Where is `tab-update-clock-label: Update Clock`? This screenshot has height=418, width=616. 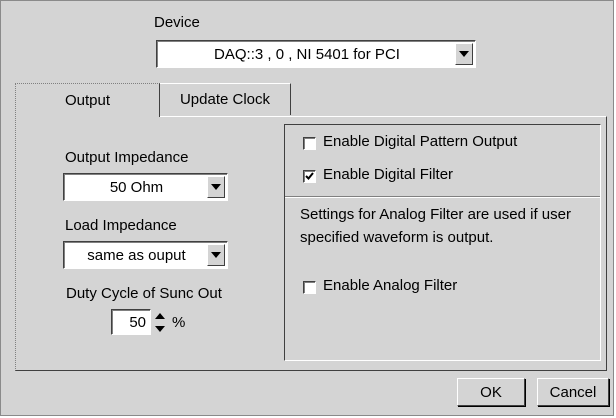 tab-update-clock-label: Update Clock is located at coordinates (225, 99).